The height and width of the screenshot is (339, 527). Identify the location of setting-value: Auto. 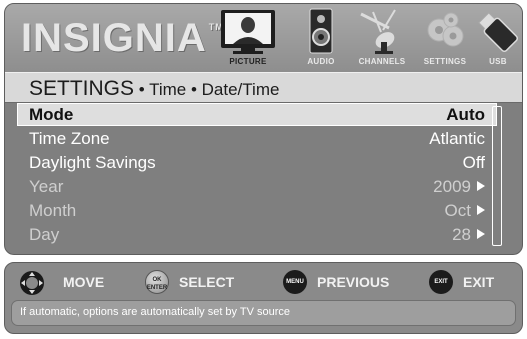
(465, 114).